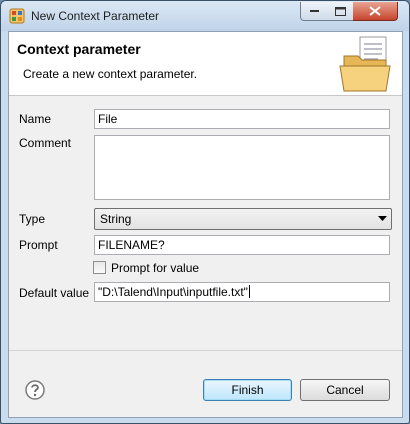  Describe the element at coordinates (155, 268) in the screenshot. I see `prompt-for-value-label: Prompt for value` at that location.